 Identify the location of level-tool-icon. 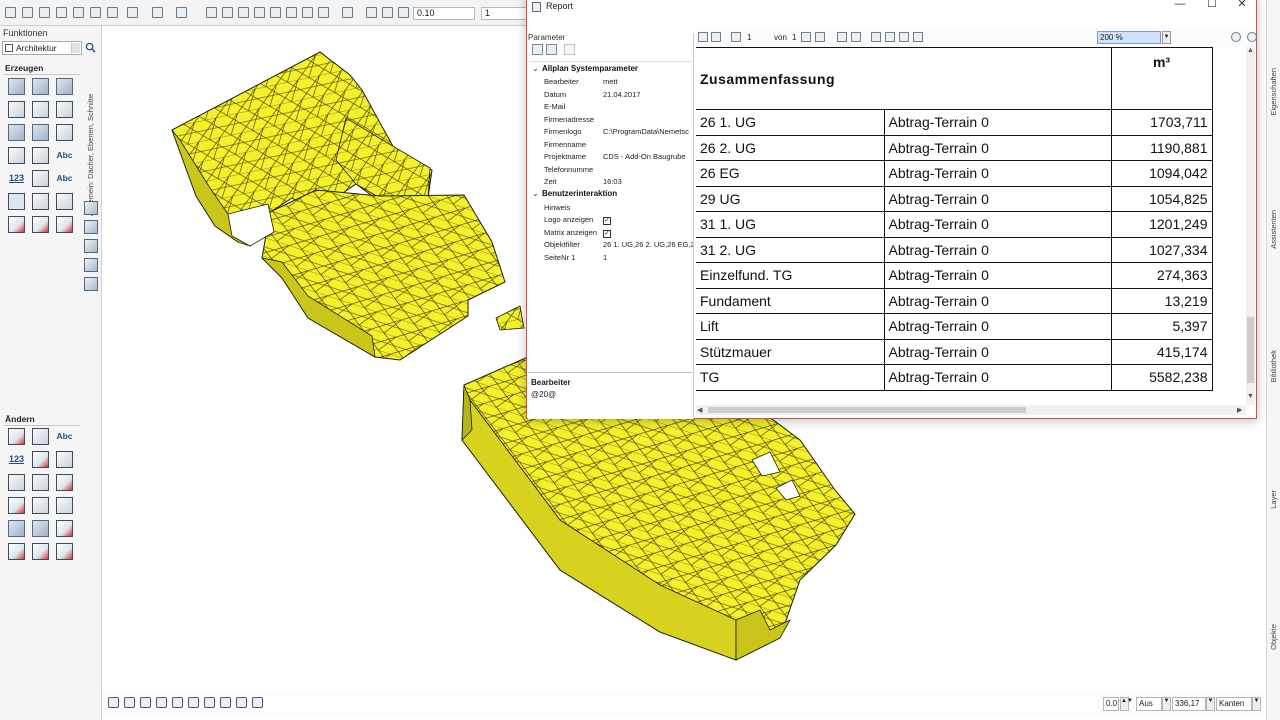
(40, 155).